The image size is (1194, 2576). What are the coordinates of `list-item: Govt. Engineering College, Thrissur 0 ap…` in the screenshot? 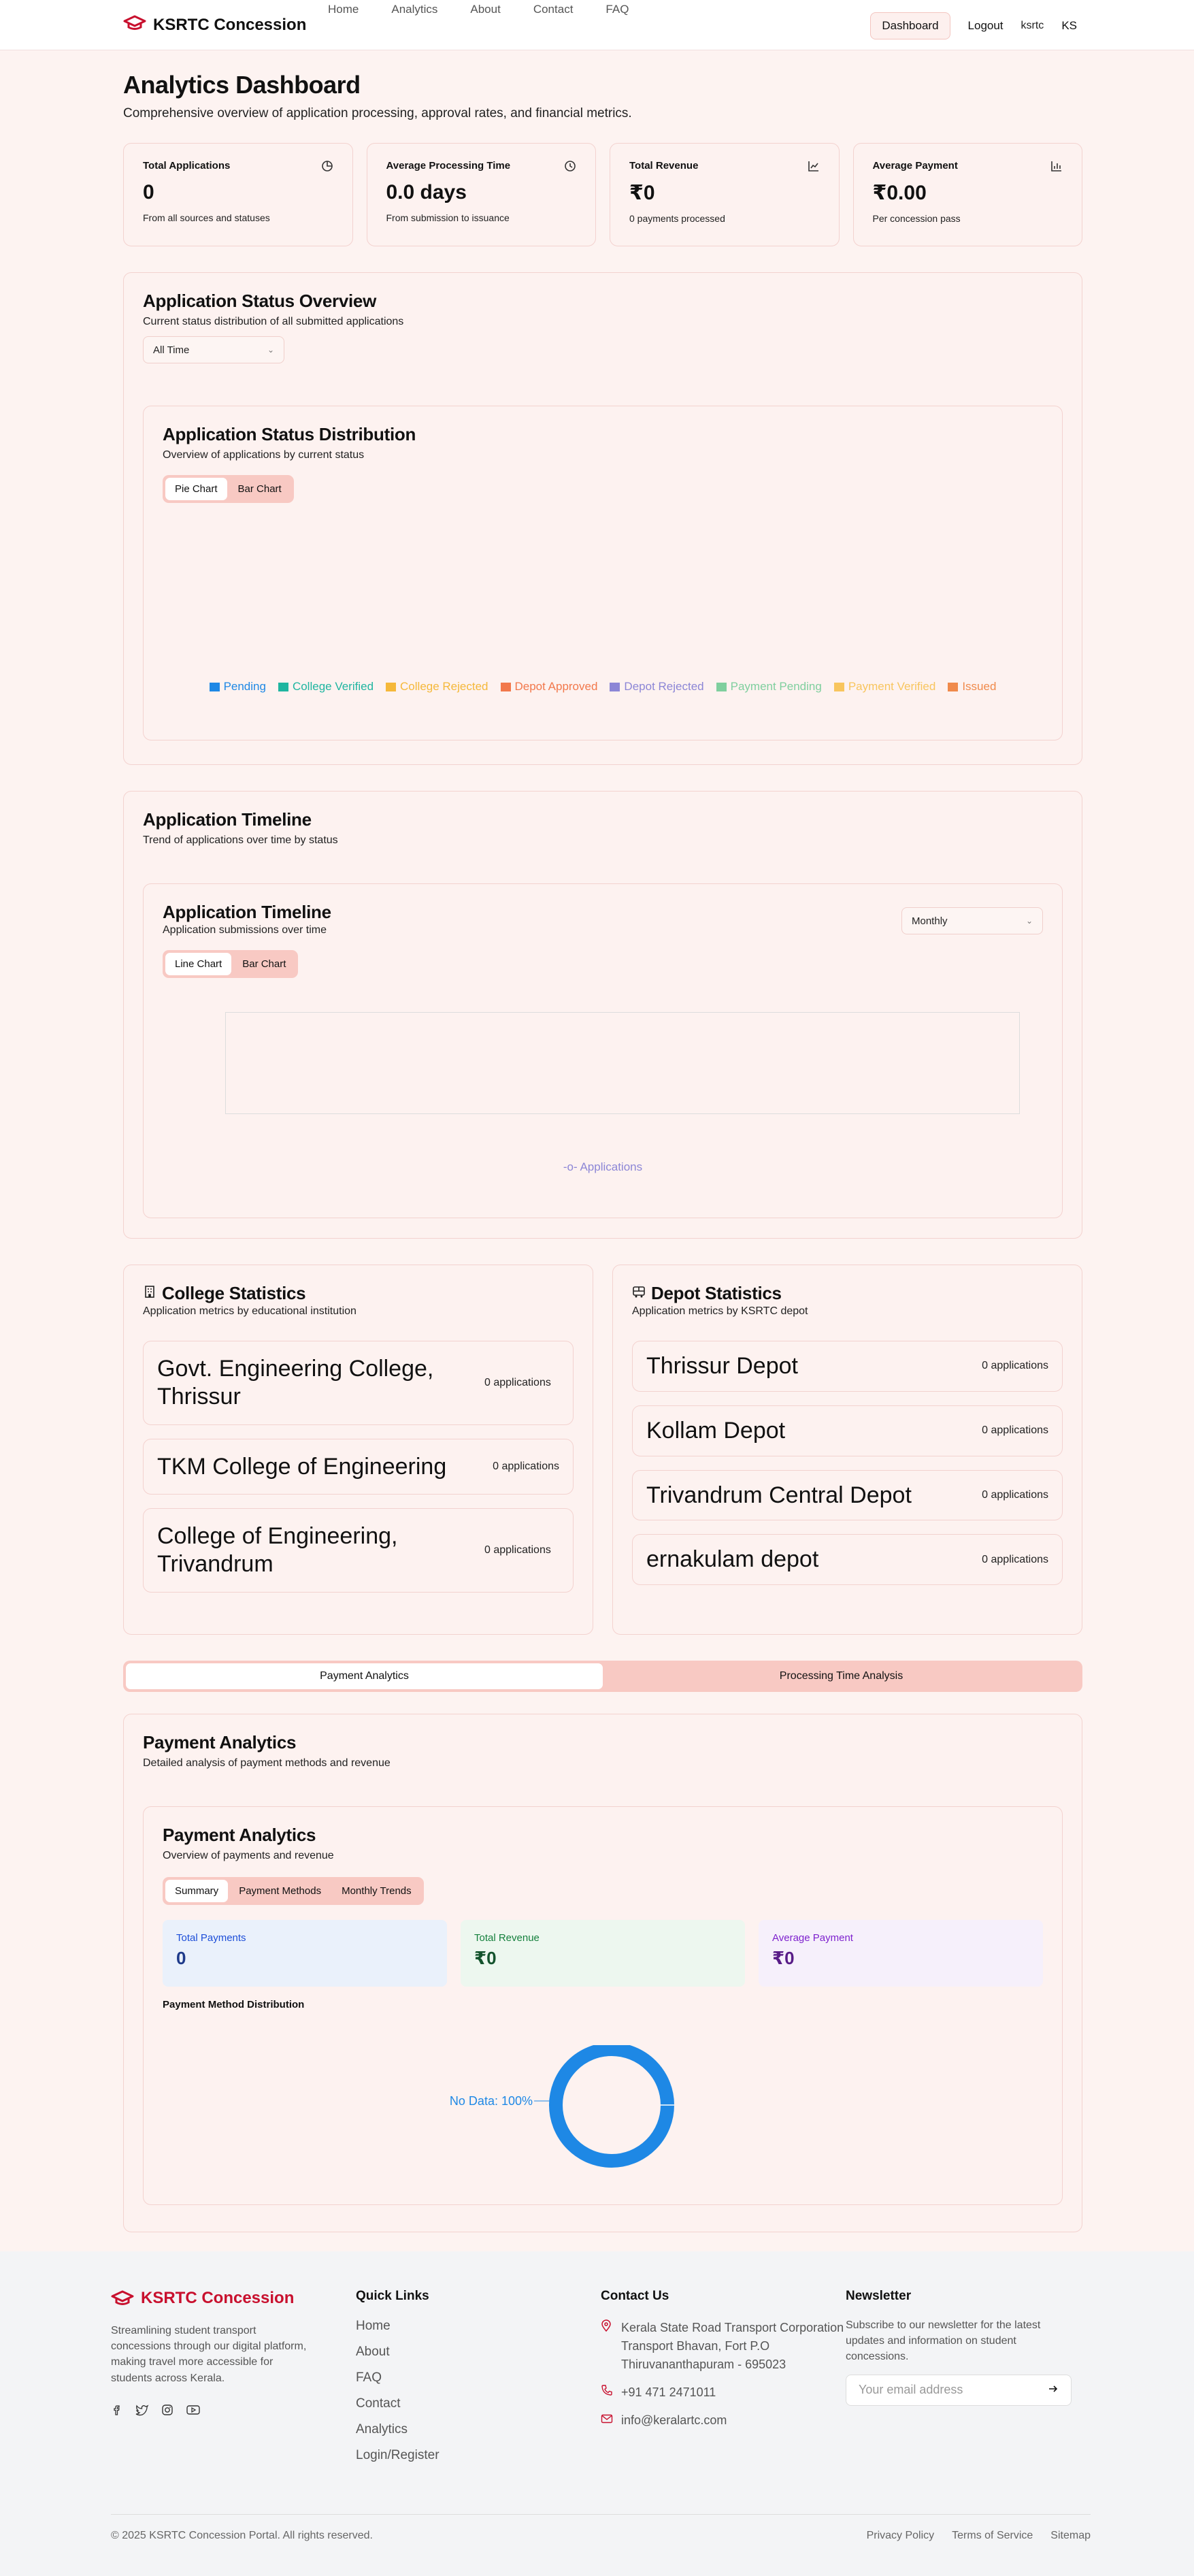 It's located at (359, 1383).